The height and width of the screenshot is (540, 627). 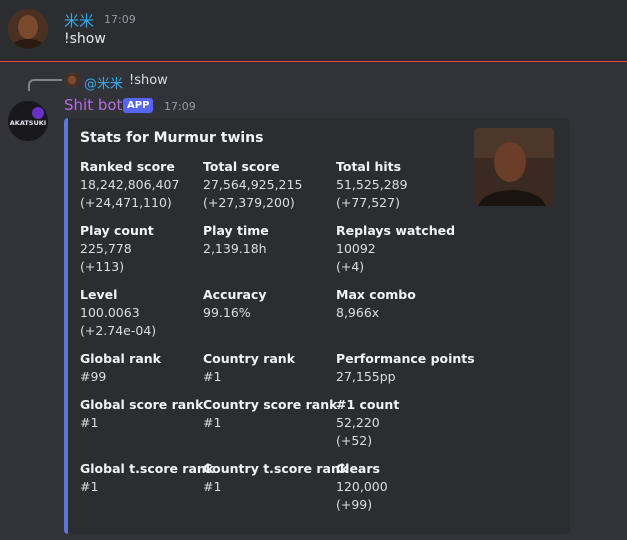 What do you see at coordinates (28, 29) in the screenshot?
I see `user-avatar` at bounding box center [28, 29].